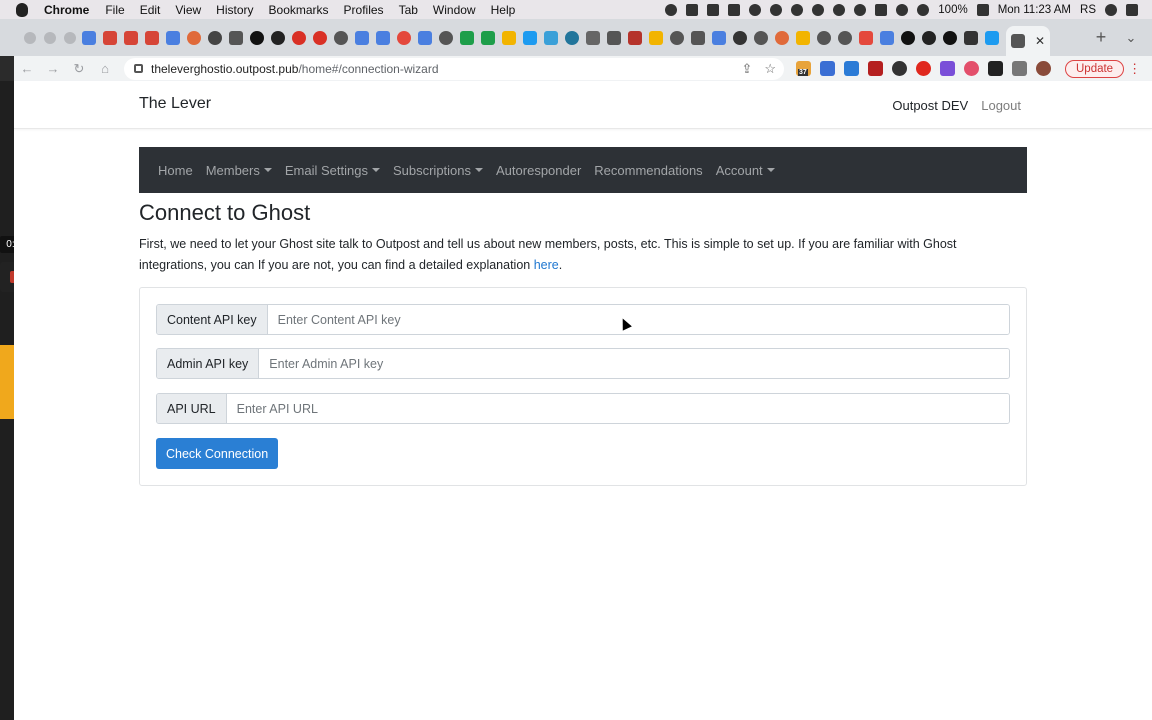 This screenshot has width=1152, height=720. I want to click on org-name-link: Outpost DEV, so click(930, 105).